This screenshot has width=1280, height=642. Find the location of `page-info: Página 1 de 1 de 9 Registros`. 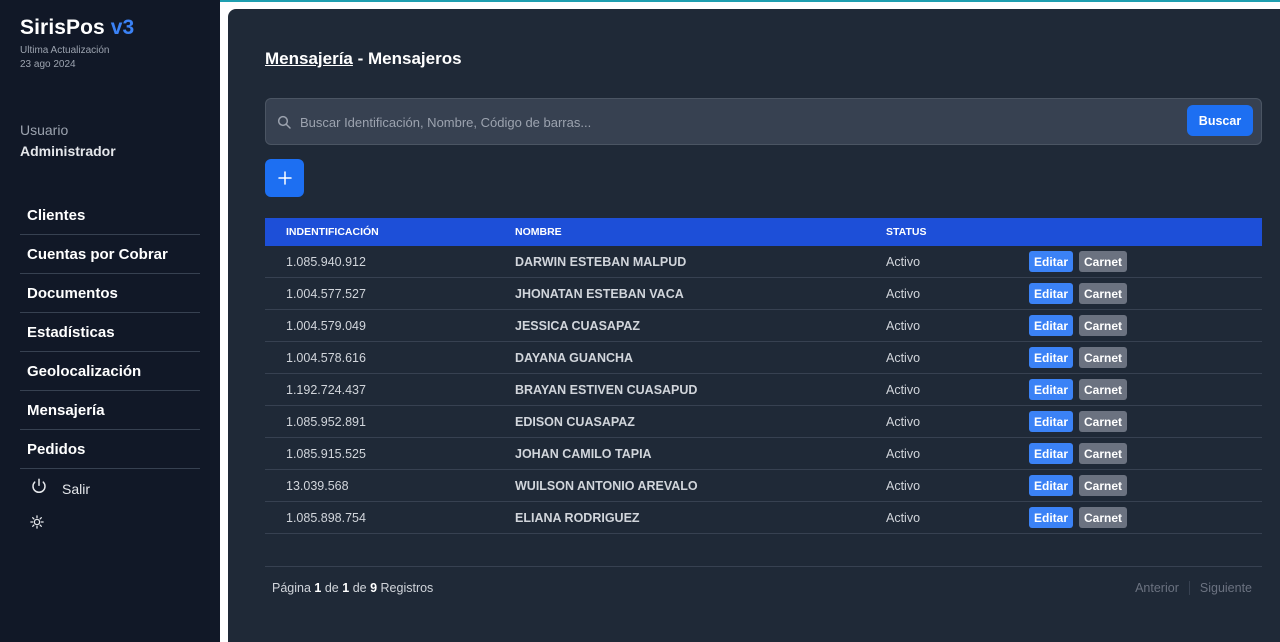

page-info: Página 1 de 1 de 9 Registros is located at coordinates (349, 588).